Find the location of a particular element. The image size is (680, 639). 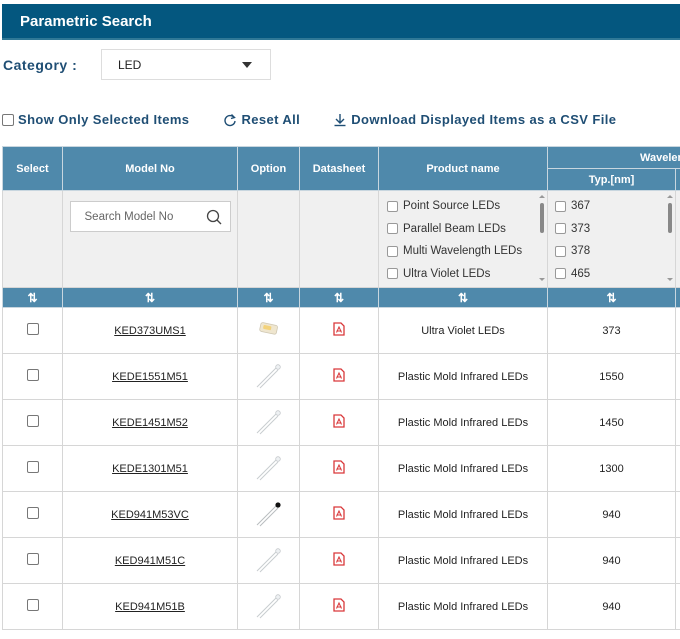

option-label: Multi Wavelength LEDs is located at coordinates (463, 251).